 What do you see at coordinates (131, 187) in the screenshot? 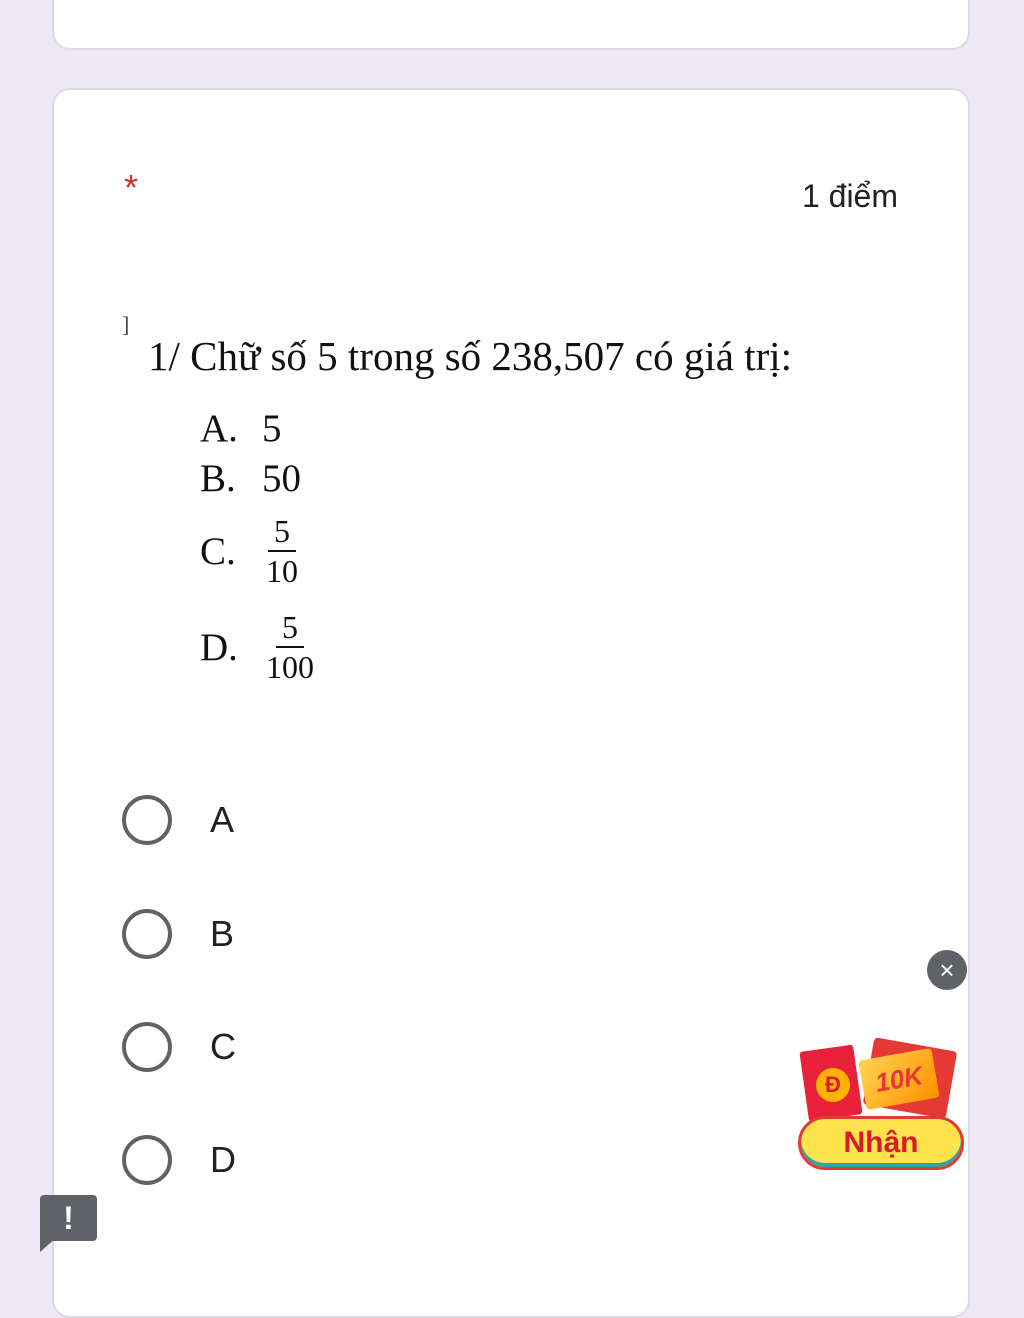
I see `required-mark: *` at bounding box center [131, 187].